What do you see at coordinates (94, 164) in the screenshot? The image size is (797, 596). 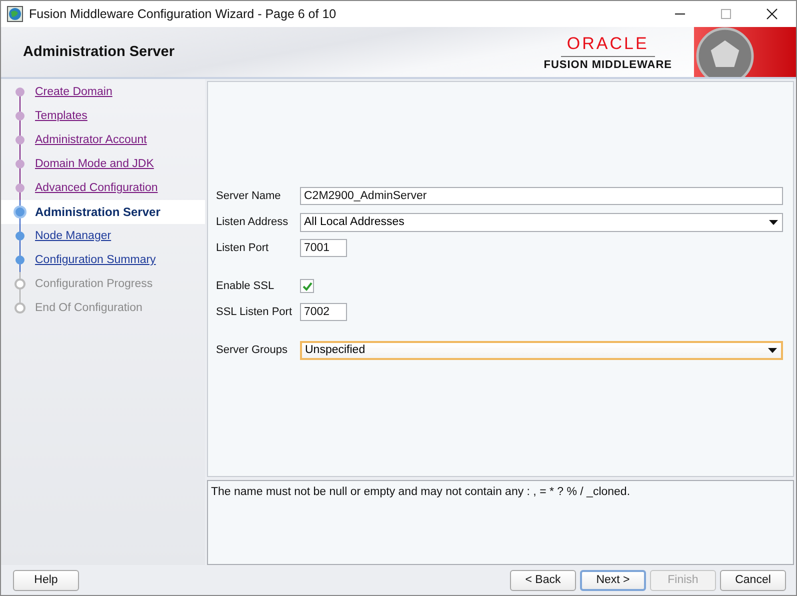 I see `step-link: Domain Mode and JDK` at bounding box center [94, 164].